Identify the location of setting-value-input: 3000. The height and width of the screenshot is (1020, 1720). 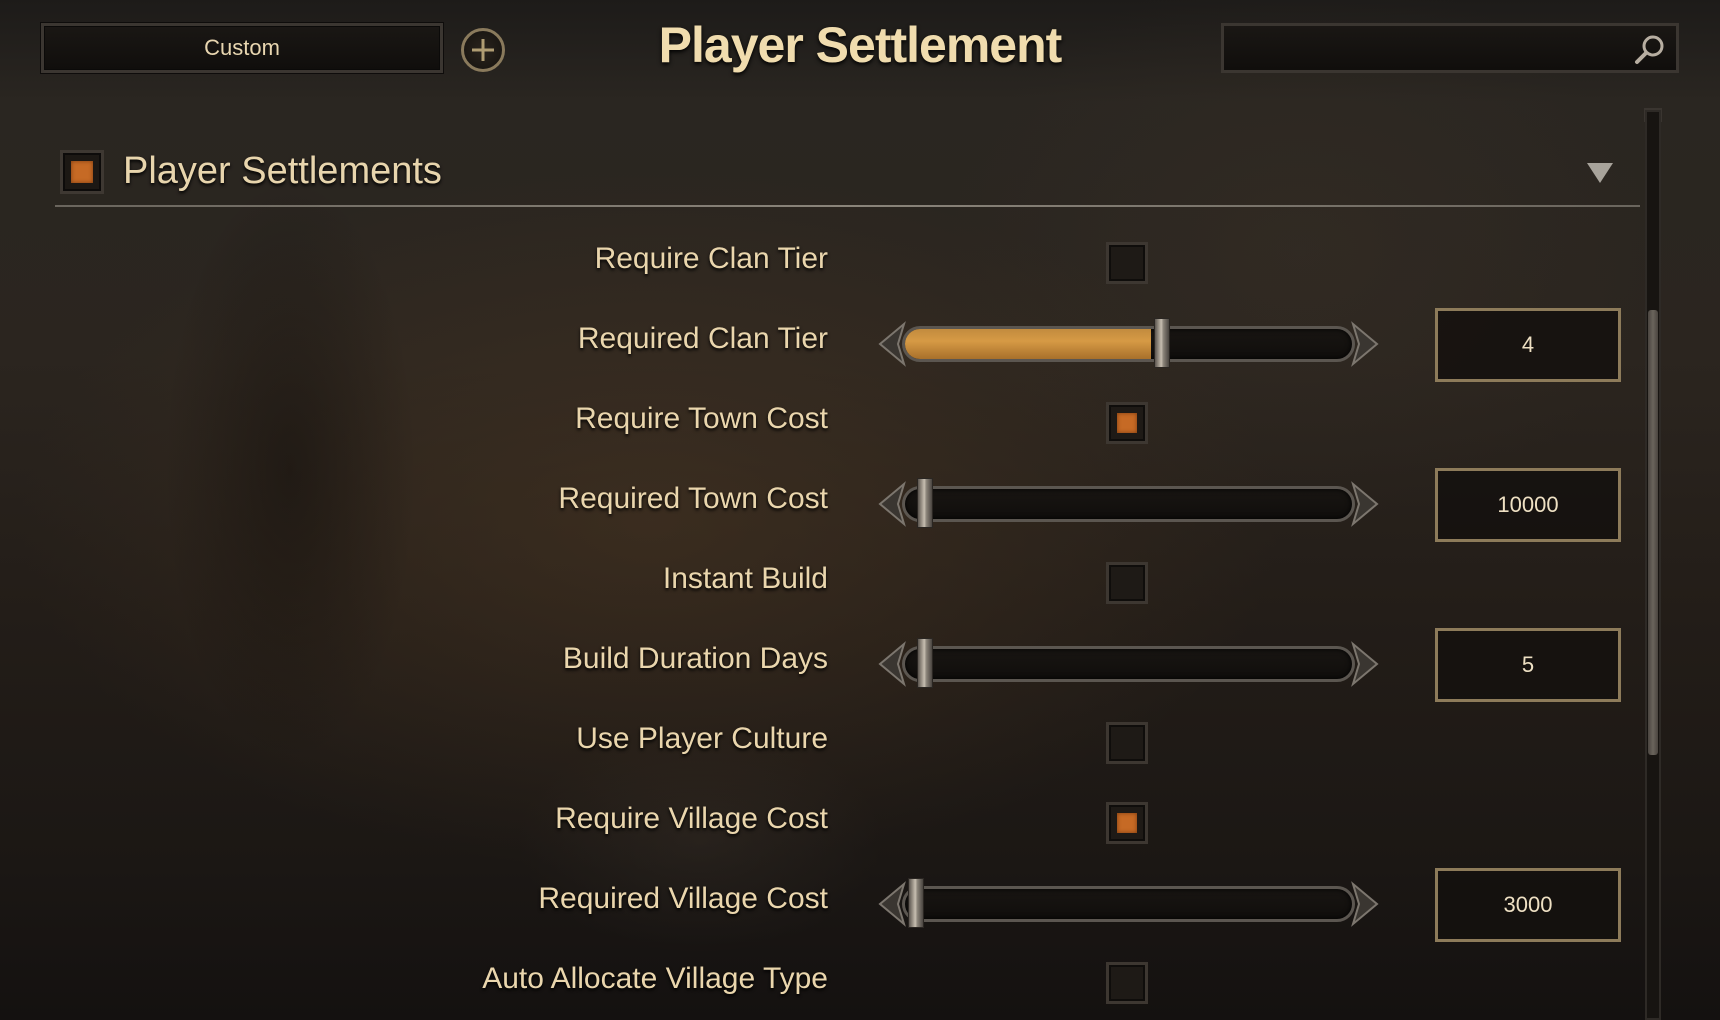
(1528, 905).